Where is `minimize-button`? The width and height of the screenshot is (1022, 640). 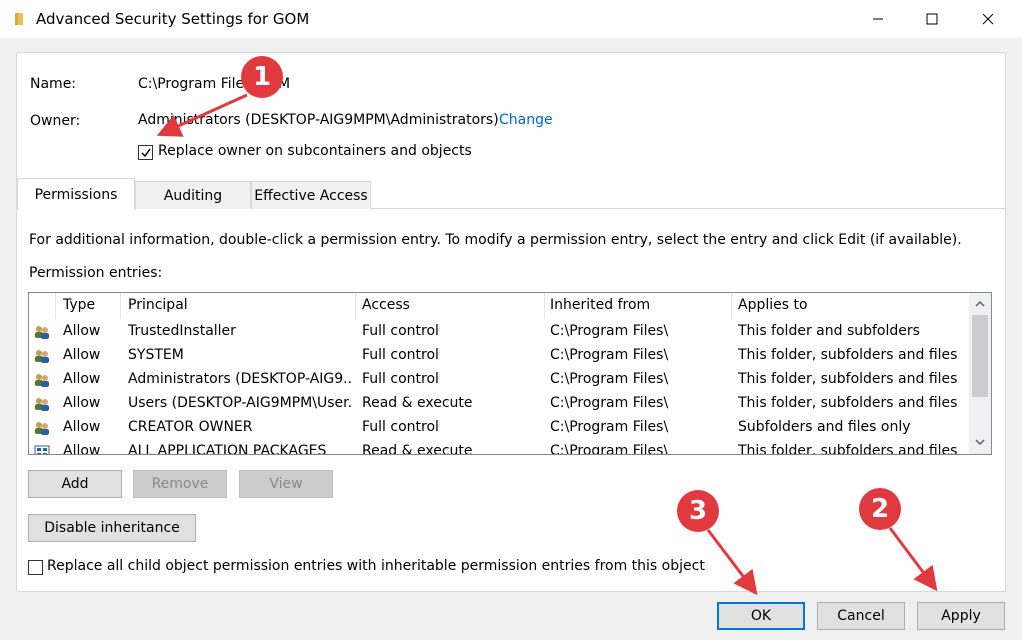 minimize-button is located at coordinates (878, 19).